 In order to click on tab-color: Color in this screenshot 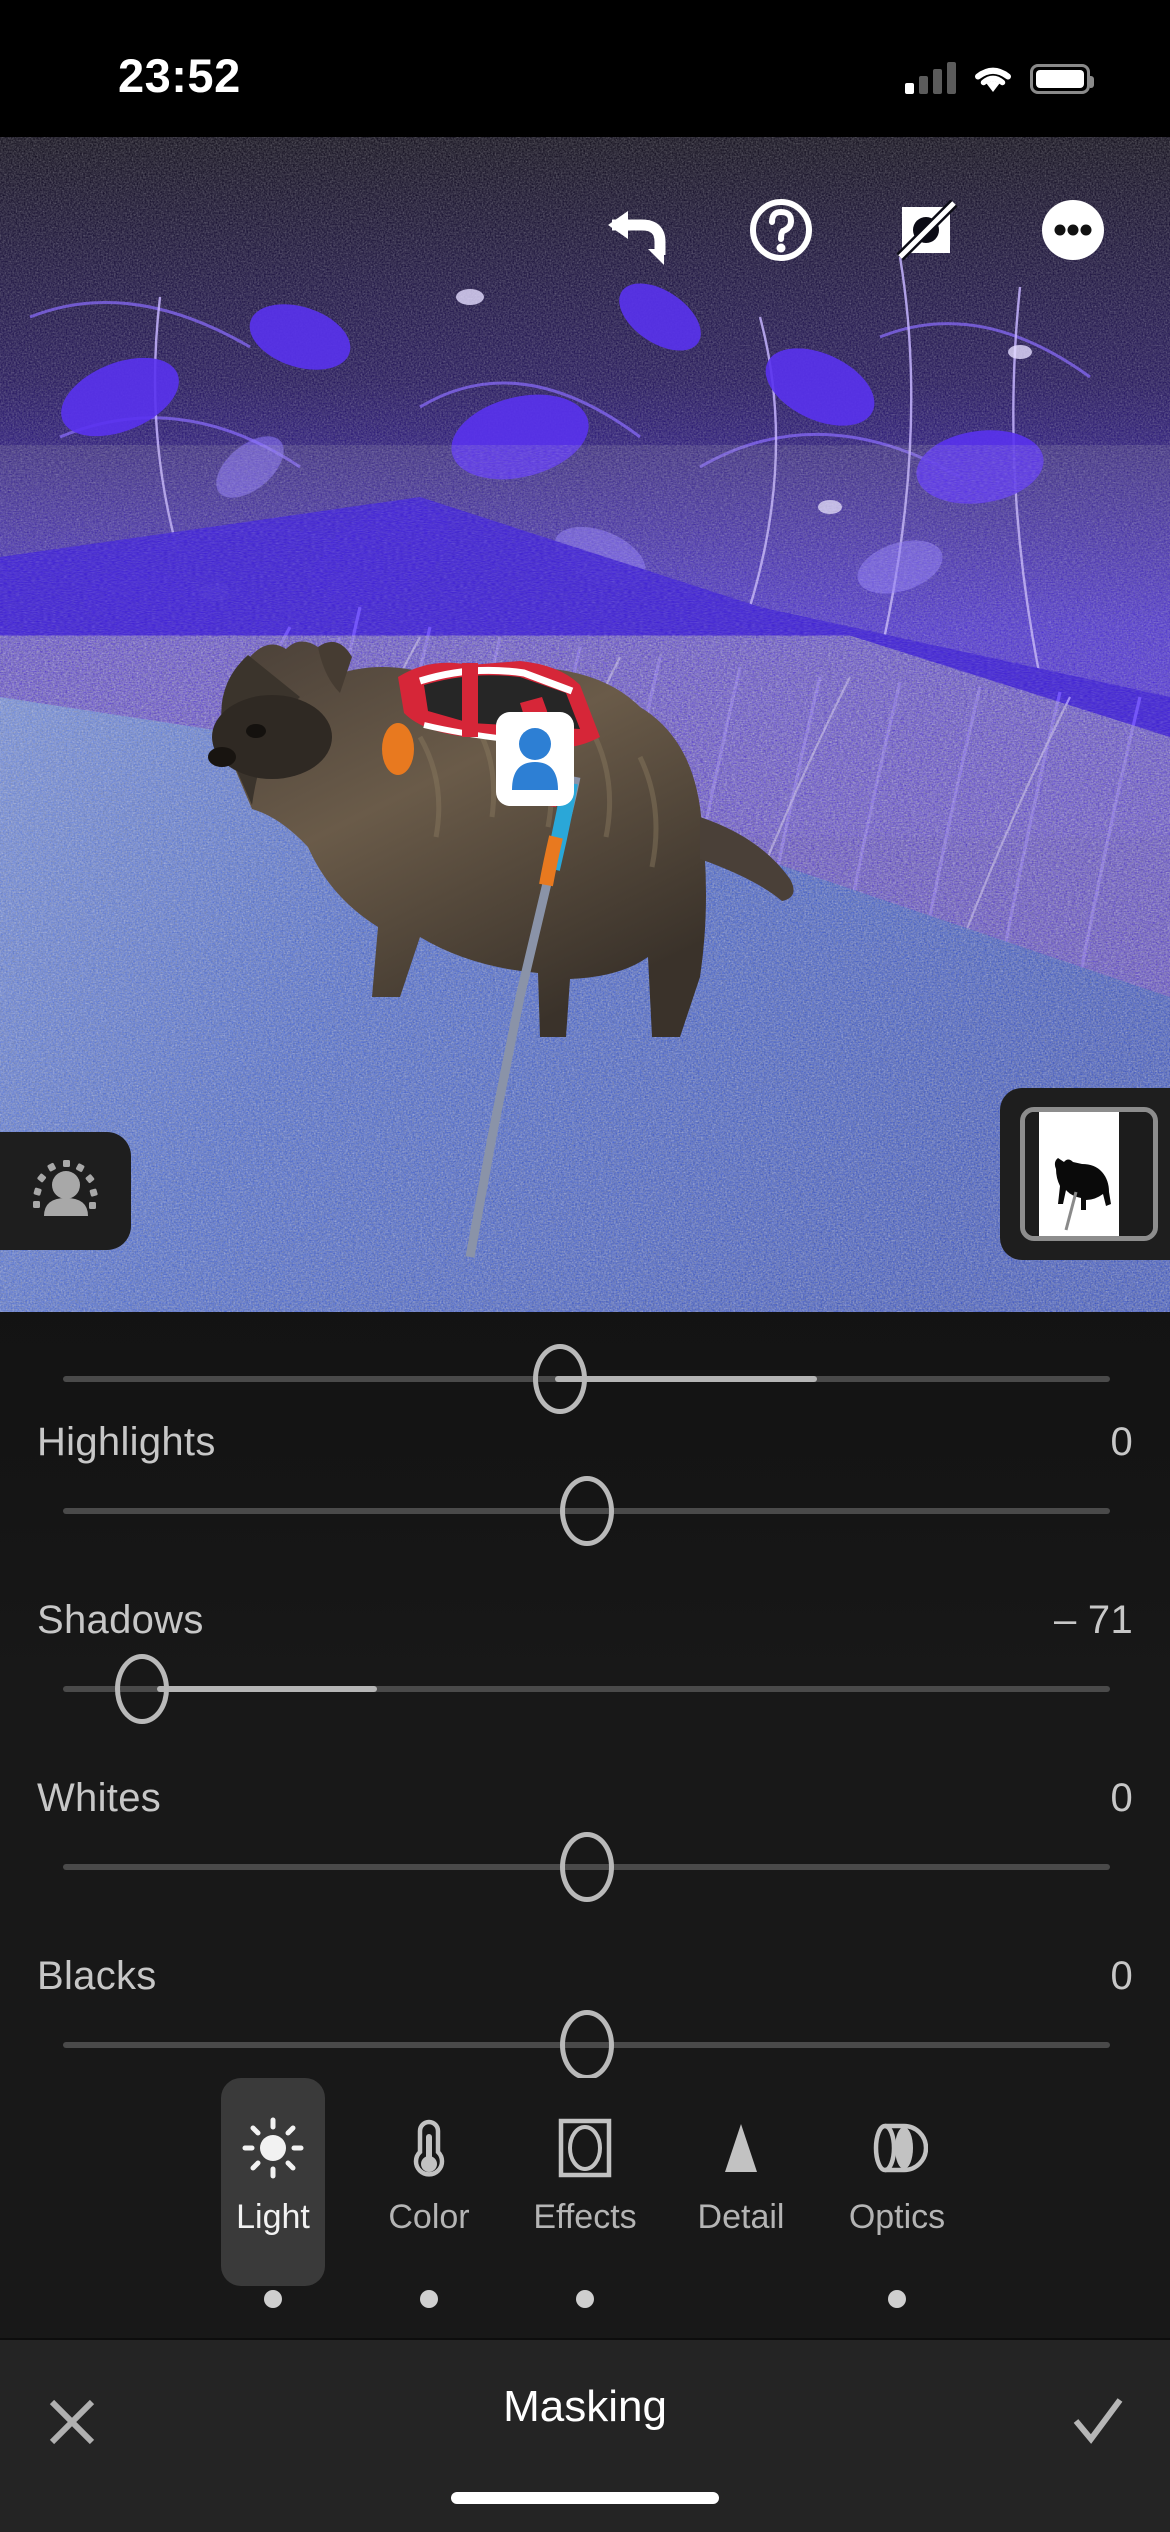, I will do `click(429, 2193)`.